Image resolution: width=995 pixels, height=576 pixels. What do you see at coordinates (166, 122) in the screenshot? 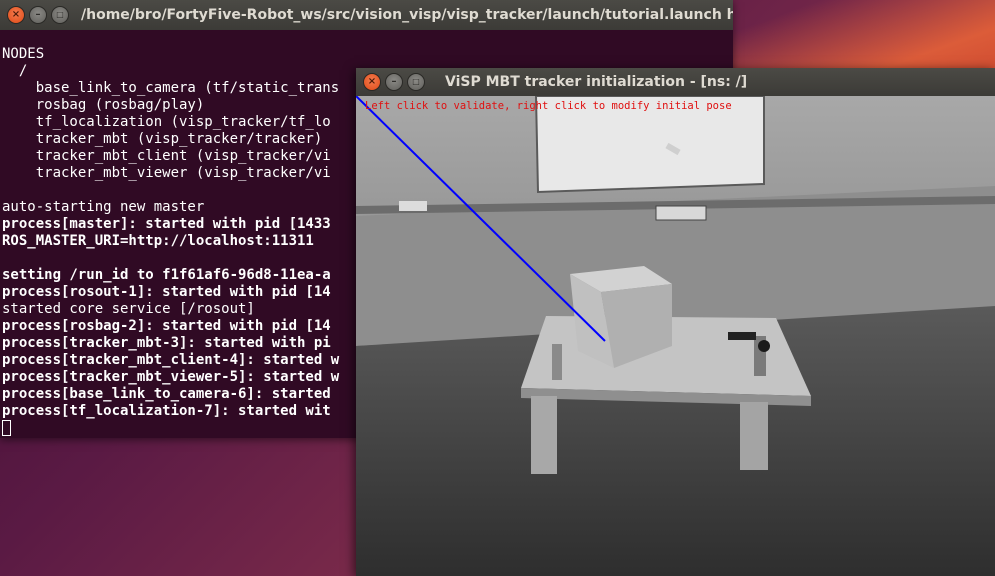
I see `terminal-line: tf_localization (visp_tracker/tf_lo` at bounding box center [166, 122].